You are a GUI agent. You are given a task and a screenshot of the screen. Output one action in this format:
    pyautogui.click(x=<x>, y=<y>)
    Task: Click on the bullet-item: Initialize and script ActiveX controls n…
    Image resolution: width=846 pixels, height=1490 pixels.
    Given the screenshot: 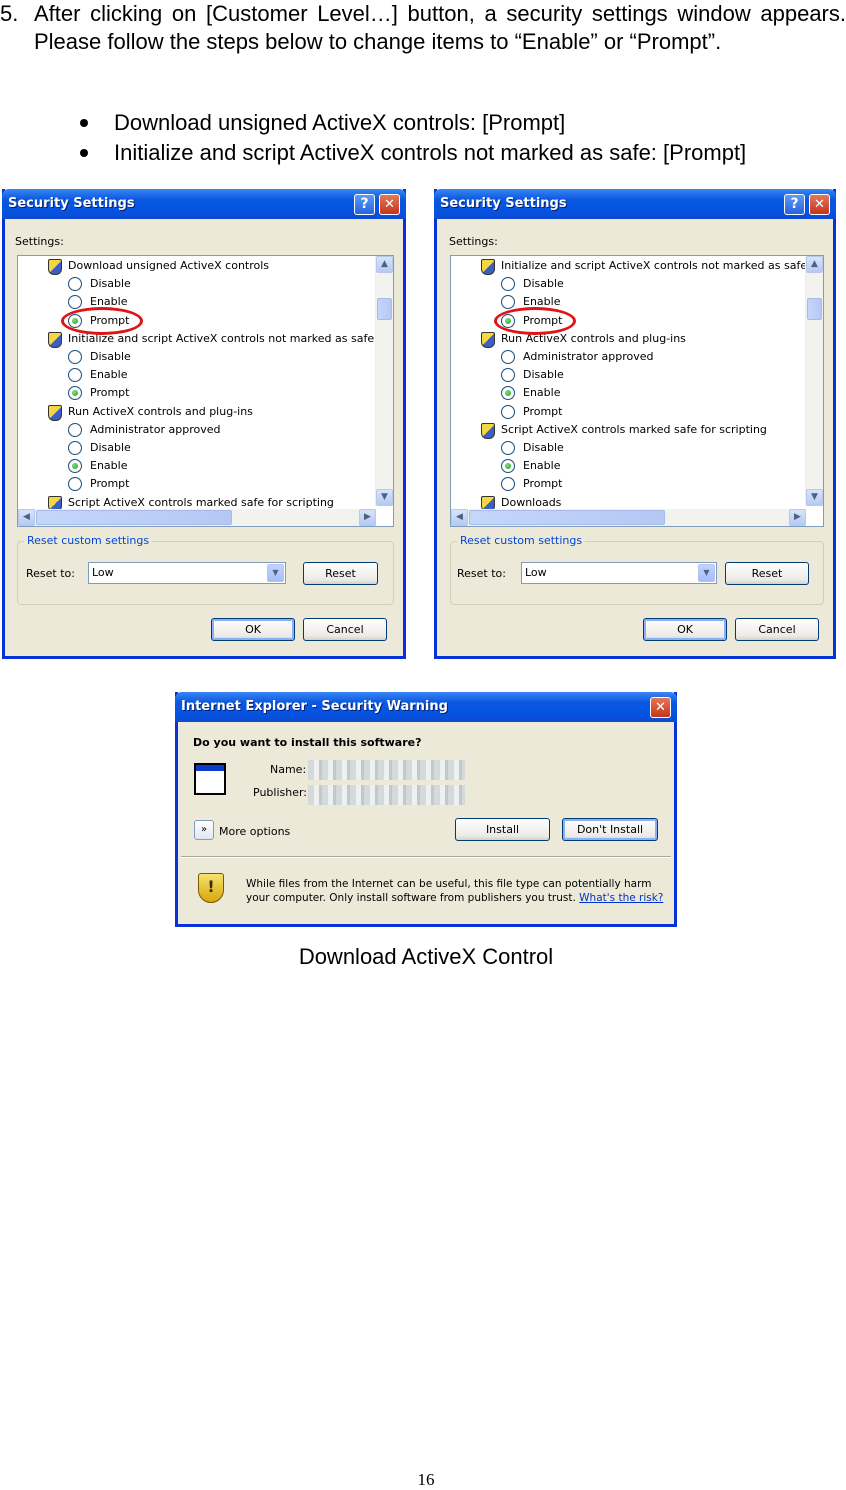 What is the action you would take?
    pyautogui.click(x=413, y=153)
    